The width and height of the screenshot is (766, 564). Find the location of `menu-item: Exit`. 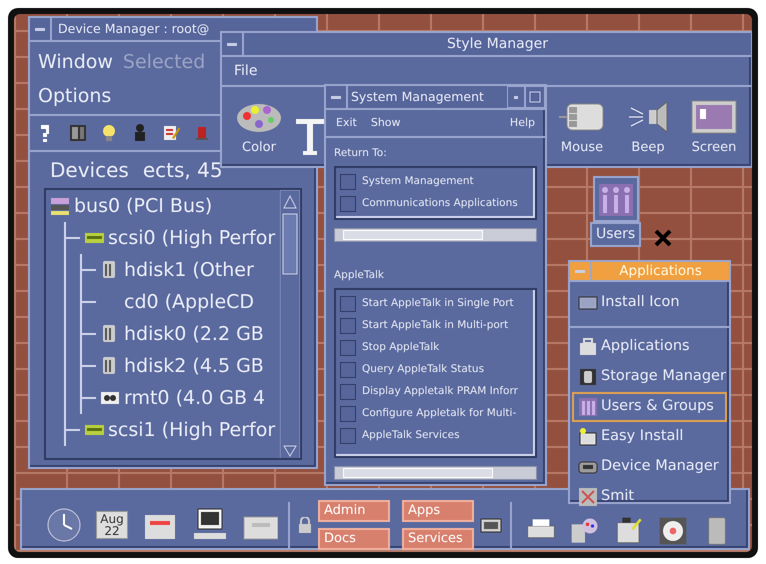

menu-item: Exit is located at coordinates (346, 123).